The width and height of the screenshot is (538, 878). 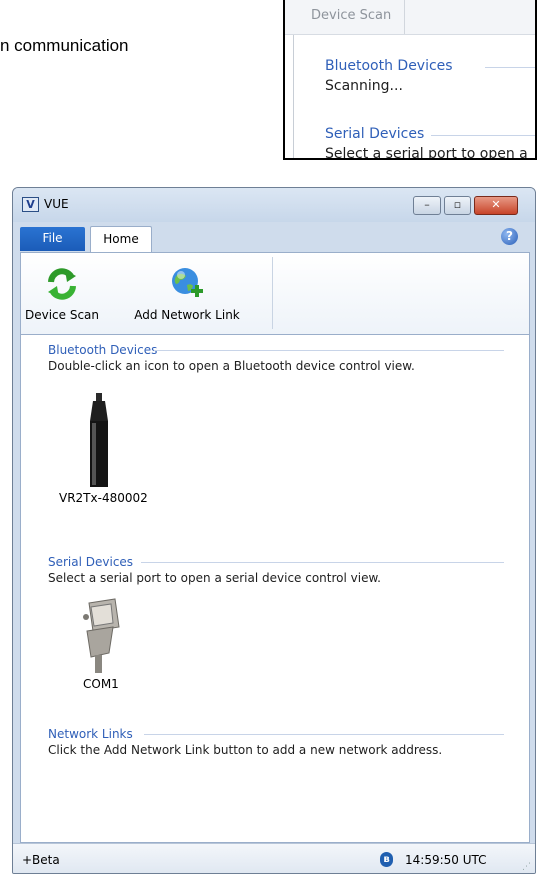 What do you see at coordinates (509, 236) in the screenshot?
I see `help-icon: ?` at bounding box center [509, 236].